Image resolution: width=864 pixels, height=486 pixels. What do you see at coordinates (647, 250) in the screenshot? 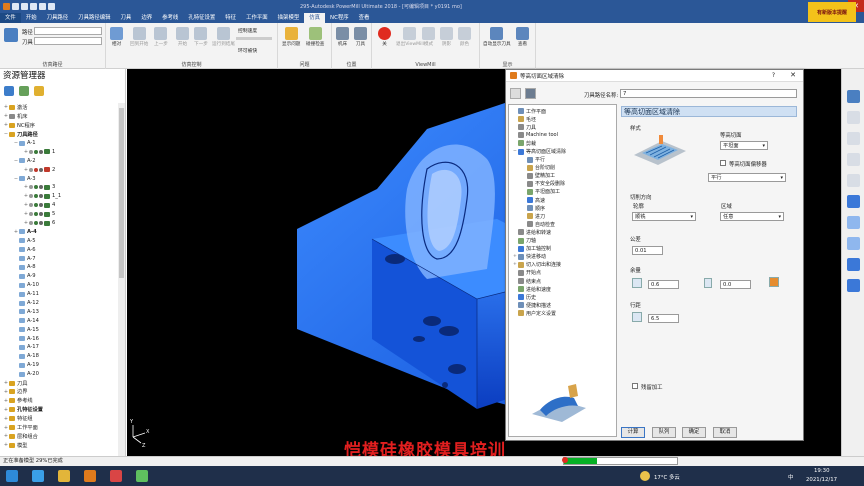
I see `tolerance-input: 0.01` at bounding box center [647, 250].